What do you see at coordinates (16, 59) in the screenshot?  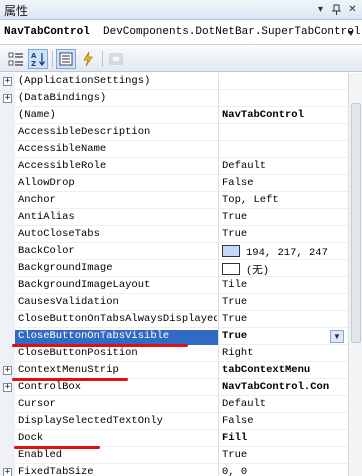 I see `categorized-icon` at bounding box center [16, 59].